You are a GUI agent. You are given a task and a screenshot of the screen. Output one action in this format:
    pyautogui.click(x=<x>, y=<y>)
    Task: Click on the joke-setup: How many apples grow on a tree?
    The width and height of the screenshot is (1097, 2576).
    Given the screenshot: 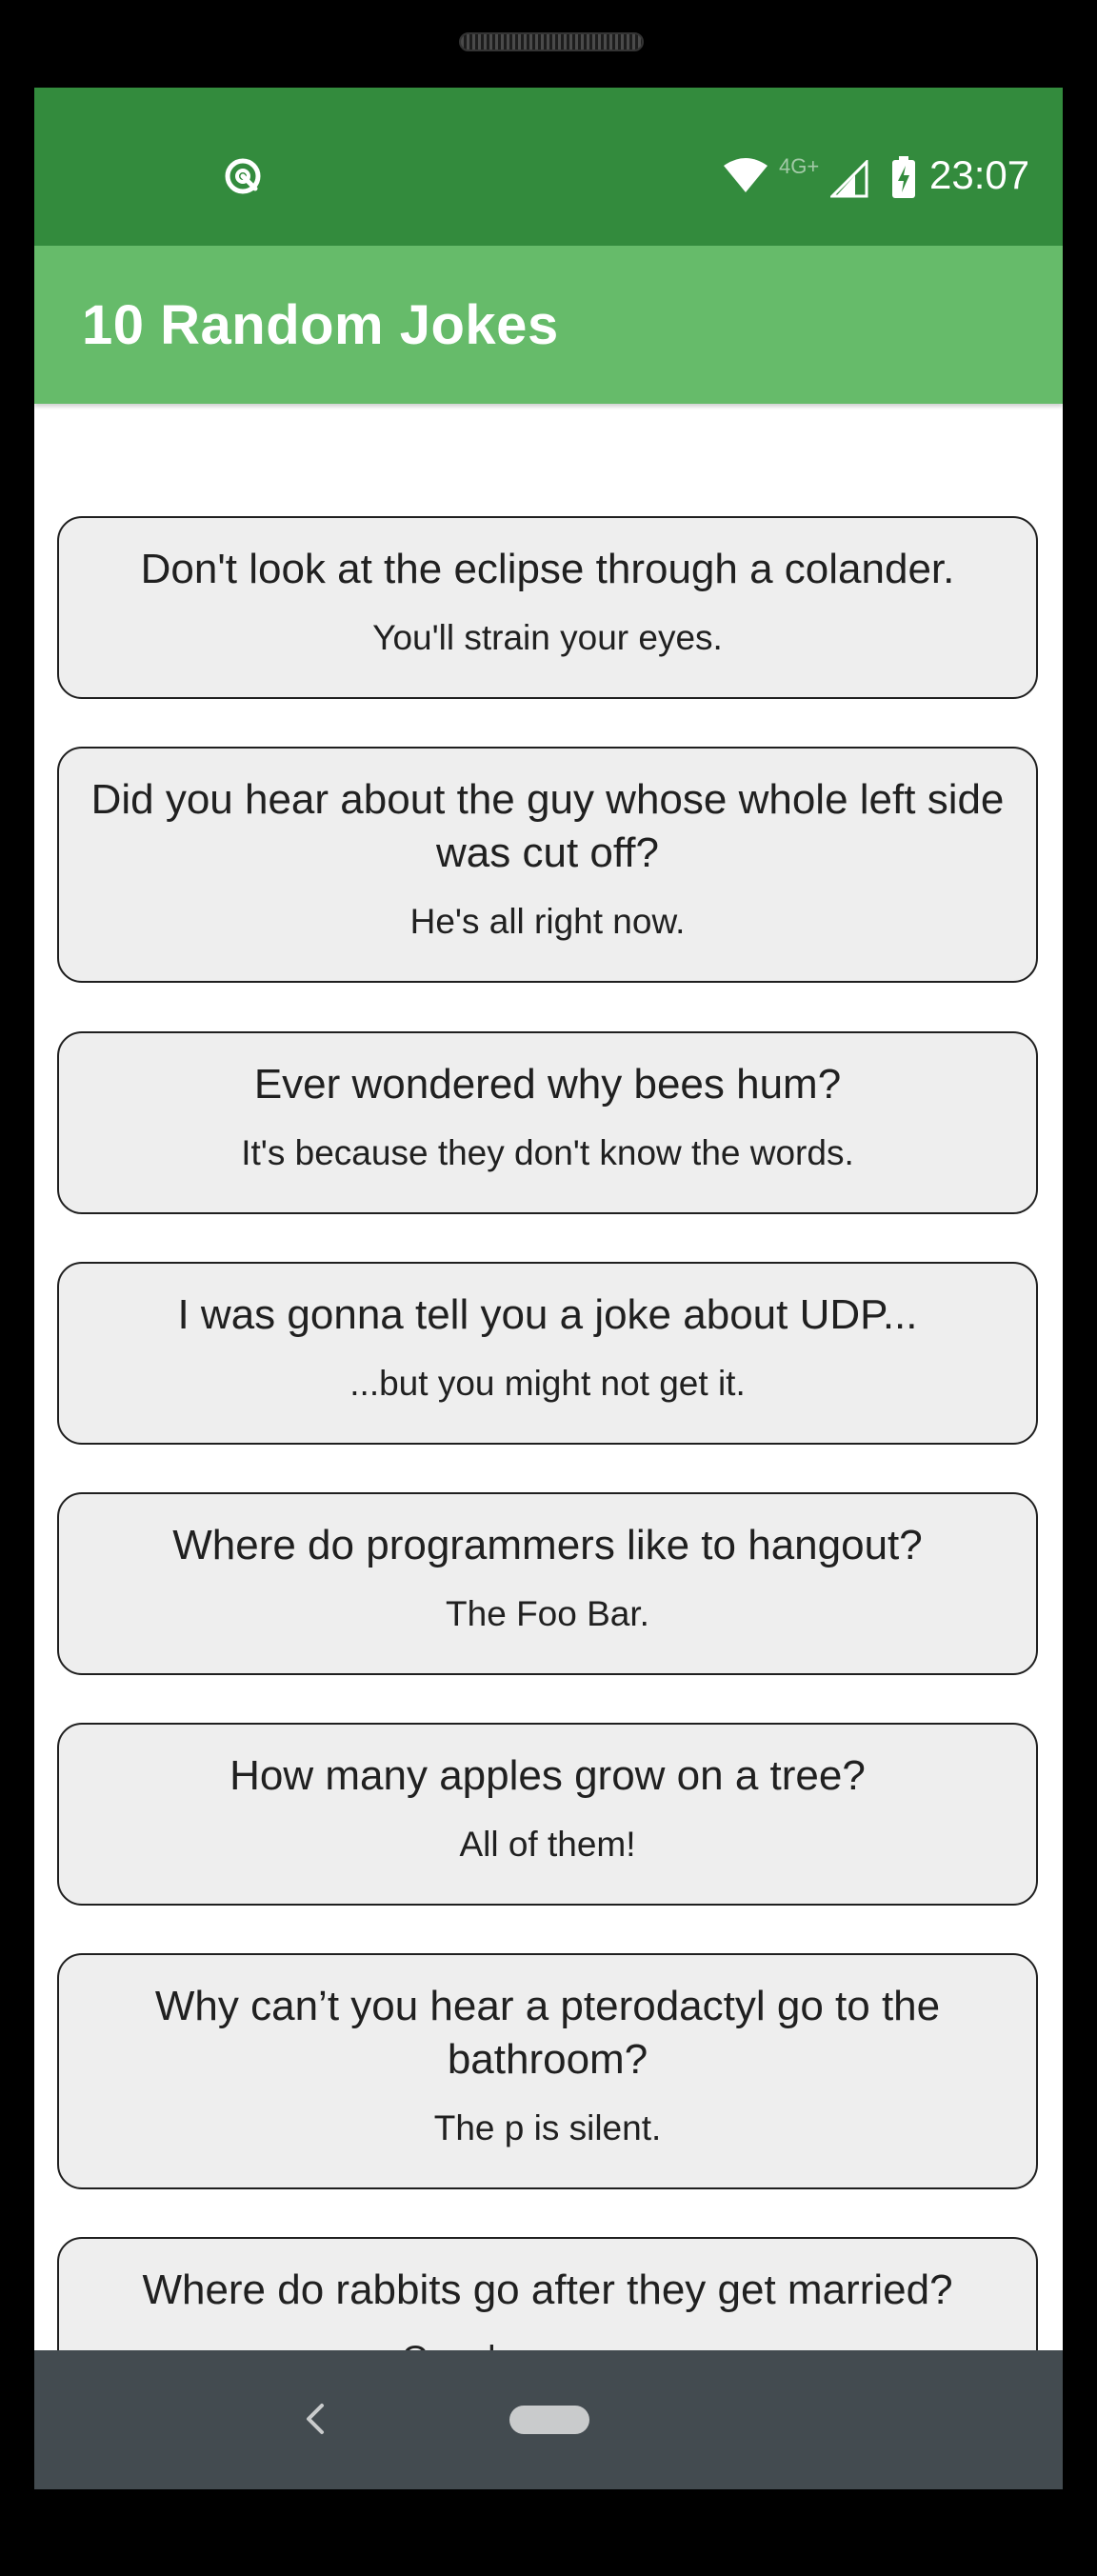 What is the action you would take?
    pyautogui.click(x=547, y=1775)
    